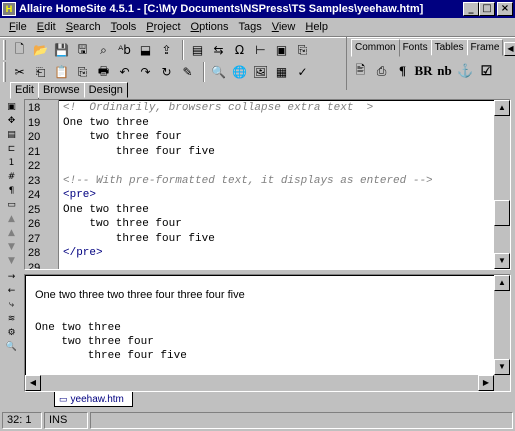 The image size is (515, 431). What do you see at coordinates (302, 72) in the screenshot?
I see `spell-check-icon: ✓` at bounding box center [302, 72].